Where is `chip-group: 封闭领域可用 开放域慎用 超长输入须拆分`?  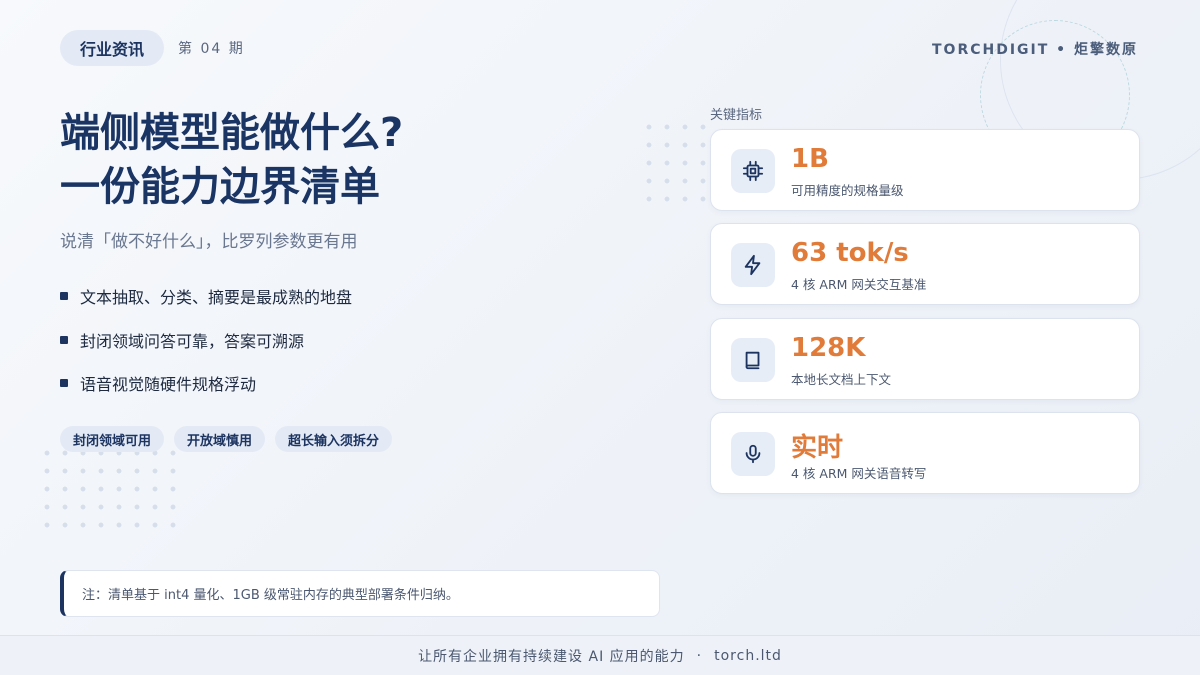
chip-group: 封闭领域可用 开放域慎用 超长输入须拆分 is located at coordinates (226, 439).